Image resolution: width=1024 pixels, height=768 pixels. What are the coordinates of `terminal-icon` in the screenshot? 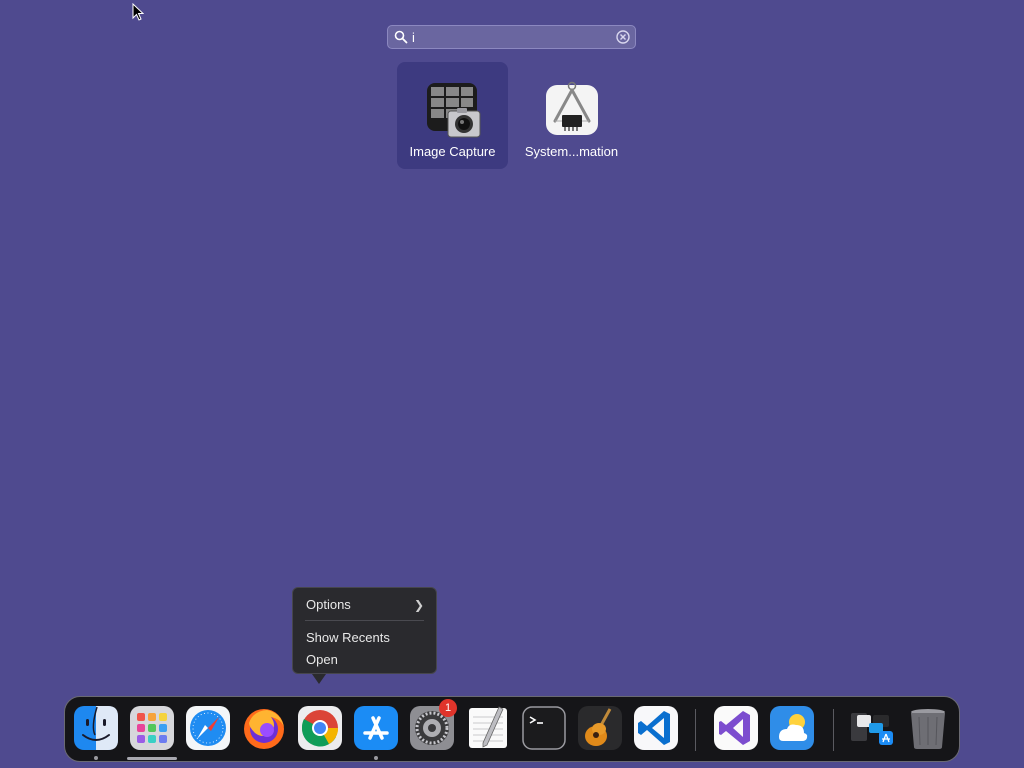 It's located at (544, 728).